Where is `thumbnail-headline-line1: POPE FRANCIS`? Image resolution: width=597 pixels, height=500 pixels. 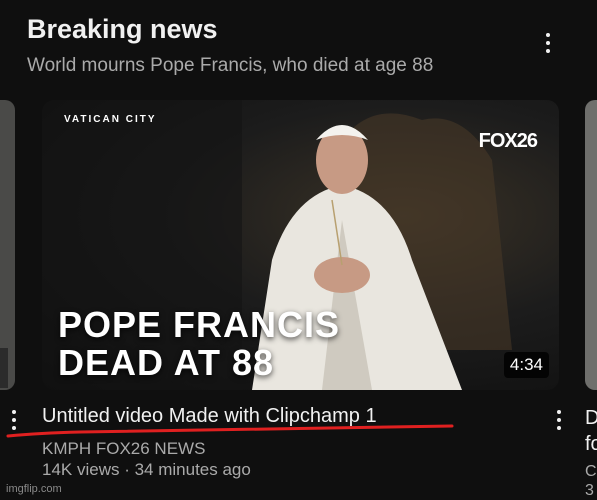 thumbnail-headline-line1: POPE FRANCIS is located at coordinates (199, 324).